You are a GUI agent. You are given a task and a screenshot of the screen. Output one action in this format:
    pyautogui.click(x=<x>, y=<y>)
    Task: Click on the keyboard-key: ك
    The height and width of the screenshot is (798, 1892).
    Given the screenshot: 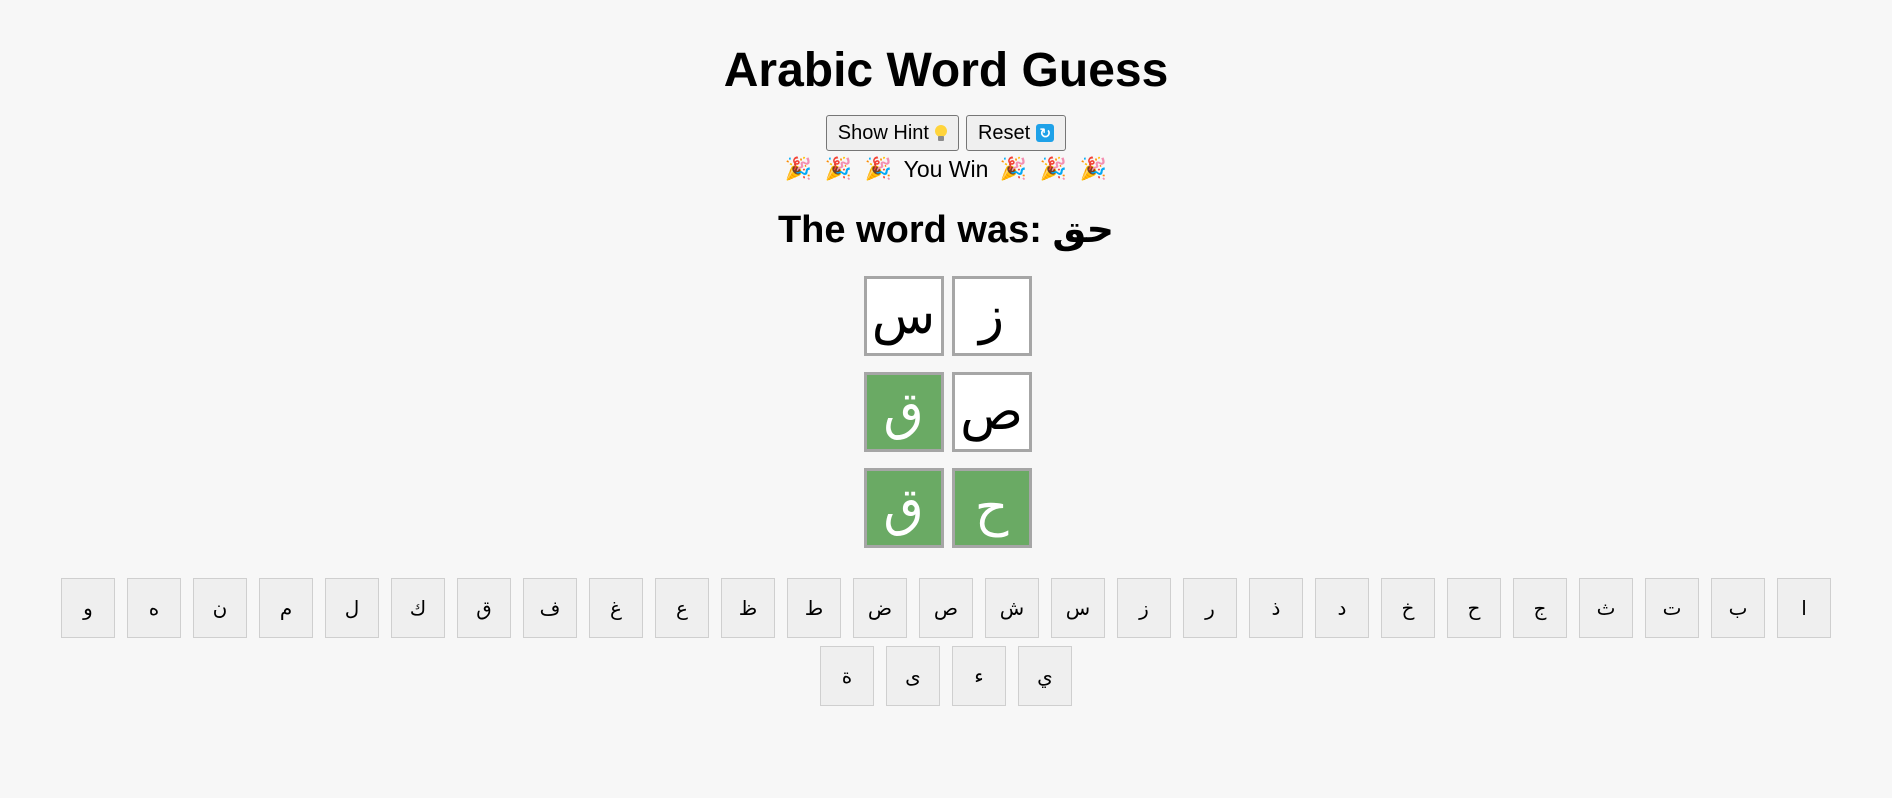 What is the action you would take?
    pyautogui.click(x=418, y=608)
    